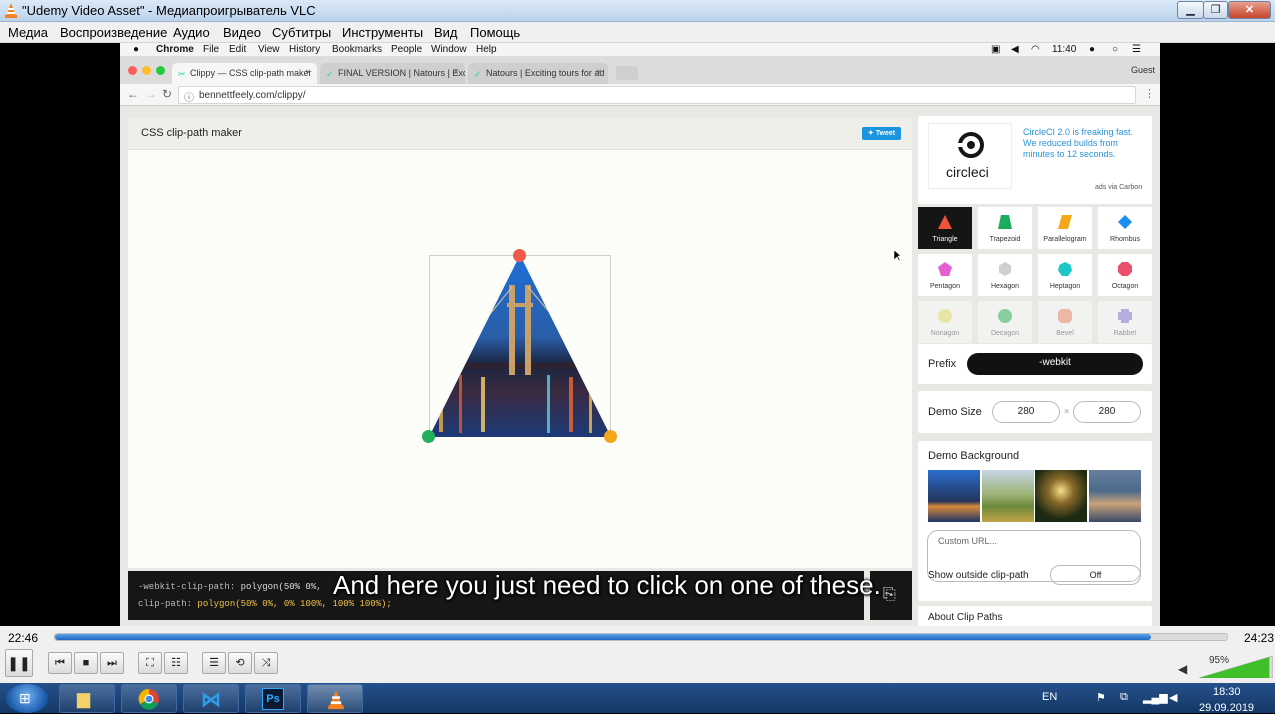  What do you see at coordinates (176, 663) in the screenshot?
I see `extended-settings-button: ☷` at bounding box center [176, 663].